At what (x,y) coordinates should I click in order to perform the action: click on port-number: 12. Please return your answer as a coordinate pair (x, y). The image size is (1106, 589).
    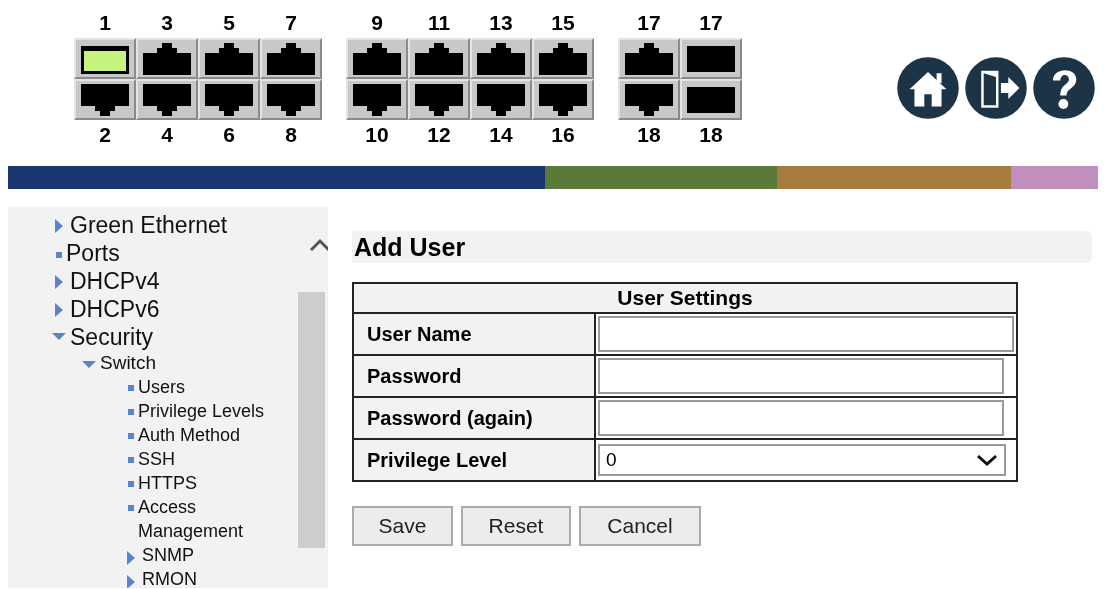
    Looking at the image, I should click on (439, 135).